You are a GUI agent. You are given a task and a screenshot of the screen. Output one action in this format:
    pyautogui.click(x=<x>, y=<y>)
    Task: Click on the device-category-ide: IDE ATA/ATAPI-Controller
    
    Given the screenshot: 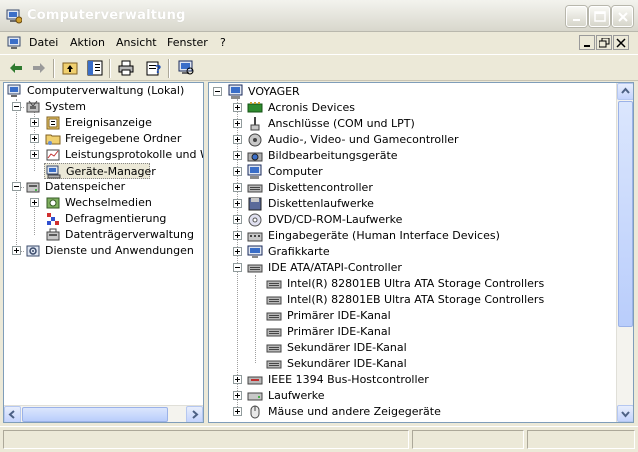 What is the action you would take?
    pyautogui.click(x=409, y=268)
    